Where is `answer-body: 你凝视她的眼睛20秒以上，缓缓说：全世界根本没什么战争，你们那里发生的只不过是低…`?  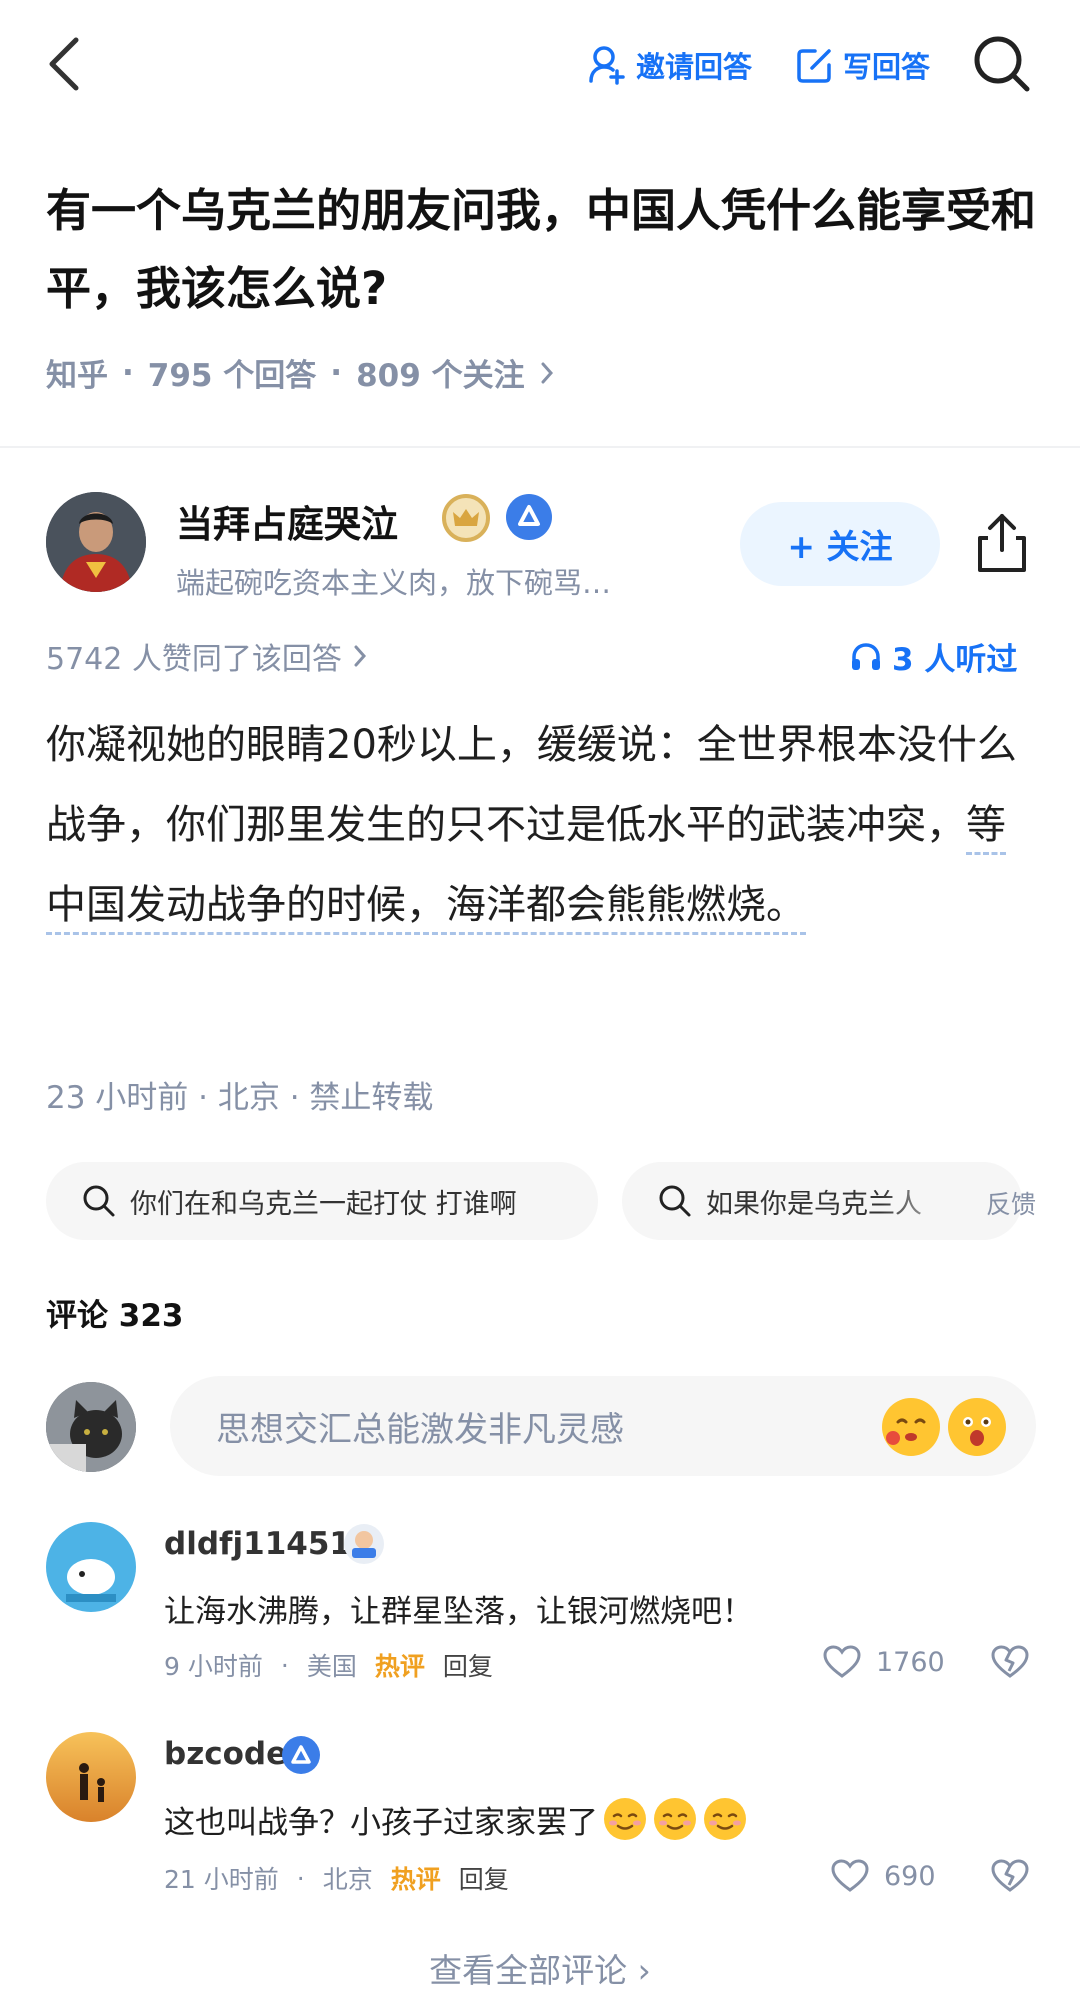 answer-body: 你凝视她的眼睛20秒以上，缓缓说：全世界根本没什么战争，你们那里发生的只不过是低… is located at coordinates (541, 825).